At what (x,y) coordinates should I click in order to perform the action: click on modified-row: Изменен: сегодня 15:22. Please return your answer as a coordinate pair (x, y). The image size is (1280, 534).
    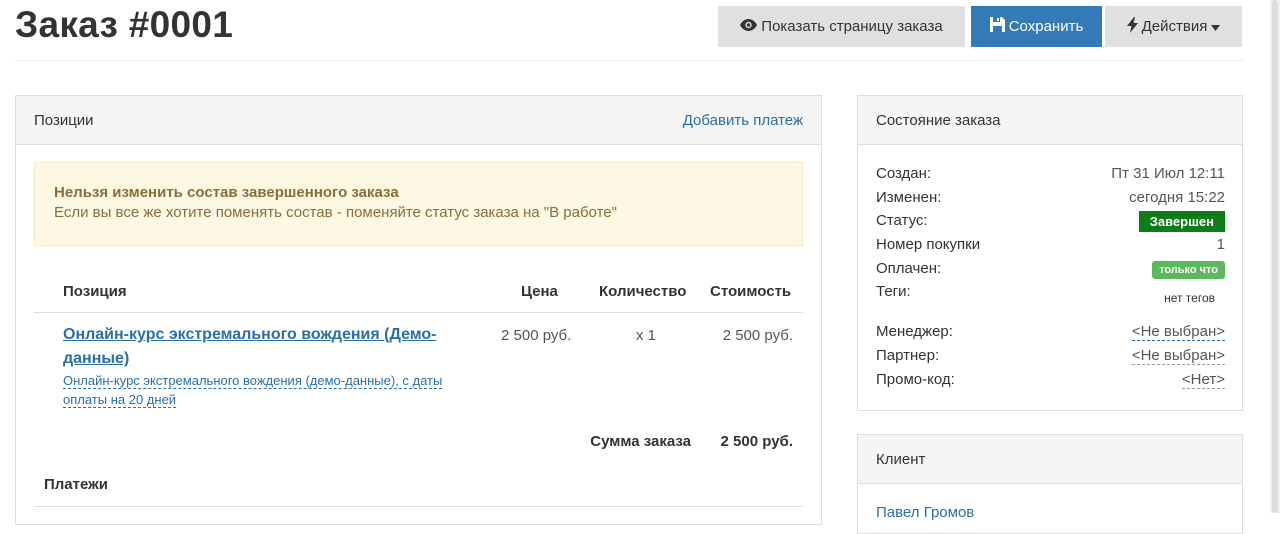
    Looking at the image, I should click on (1050, 199).